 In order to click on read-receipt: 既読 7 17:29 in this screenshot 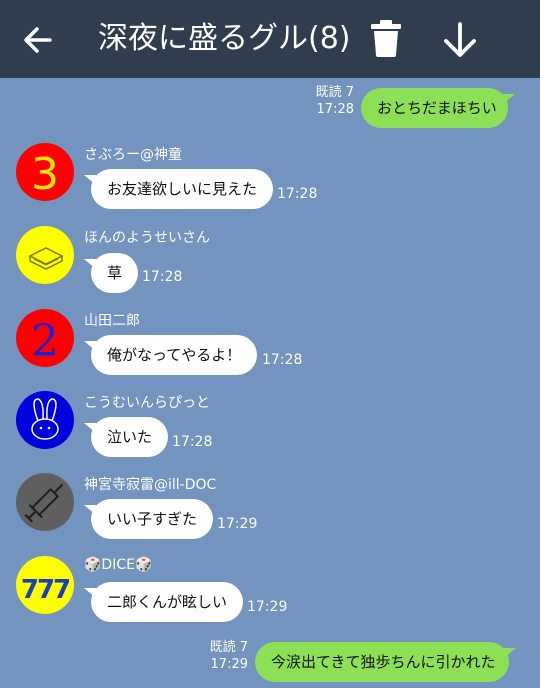, I will do `click(218, 656)`.